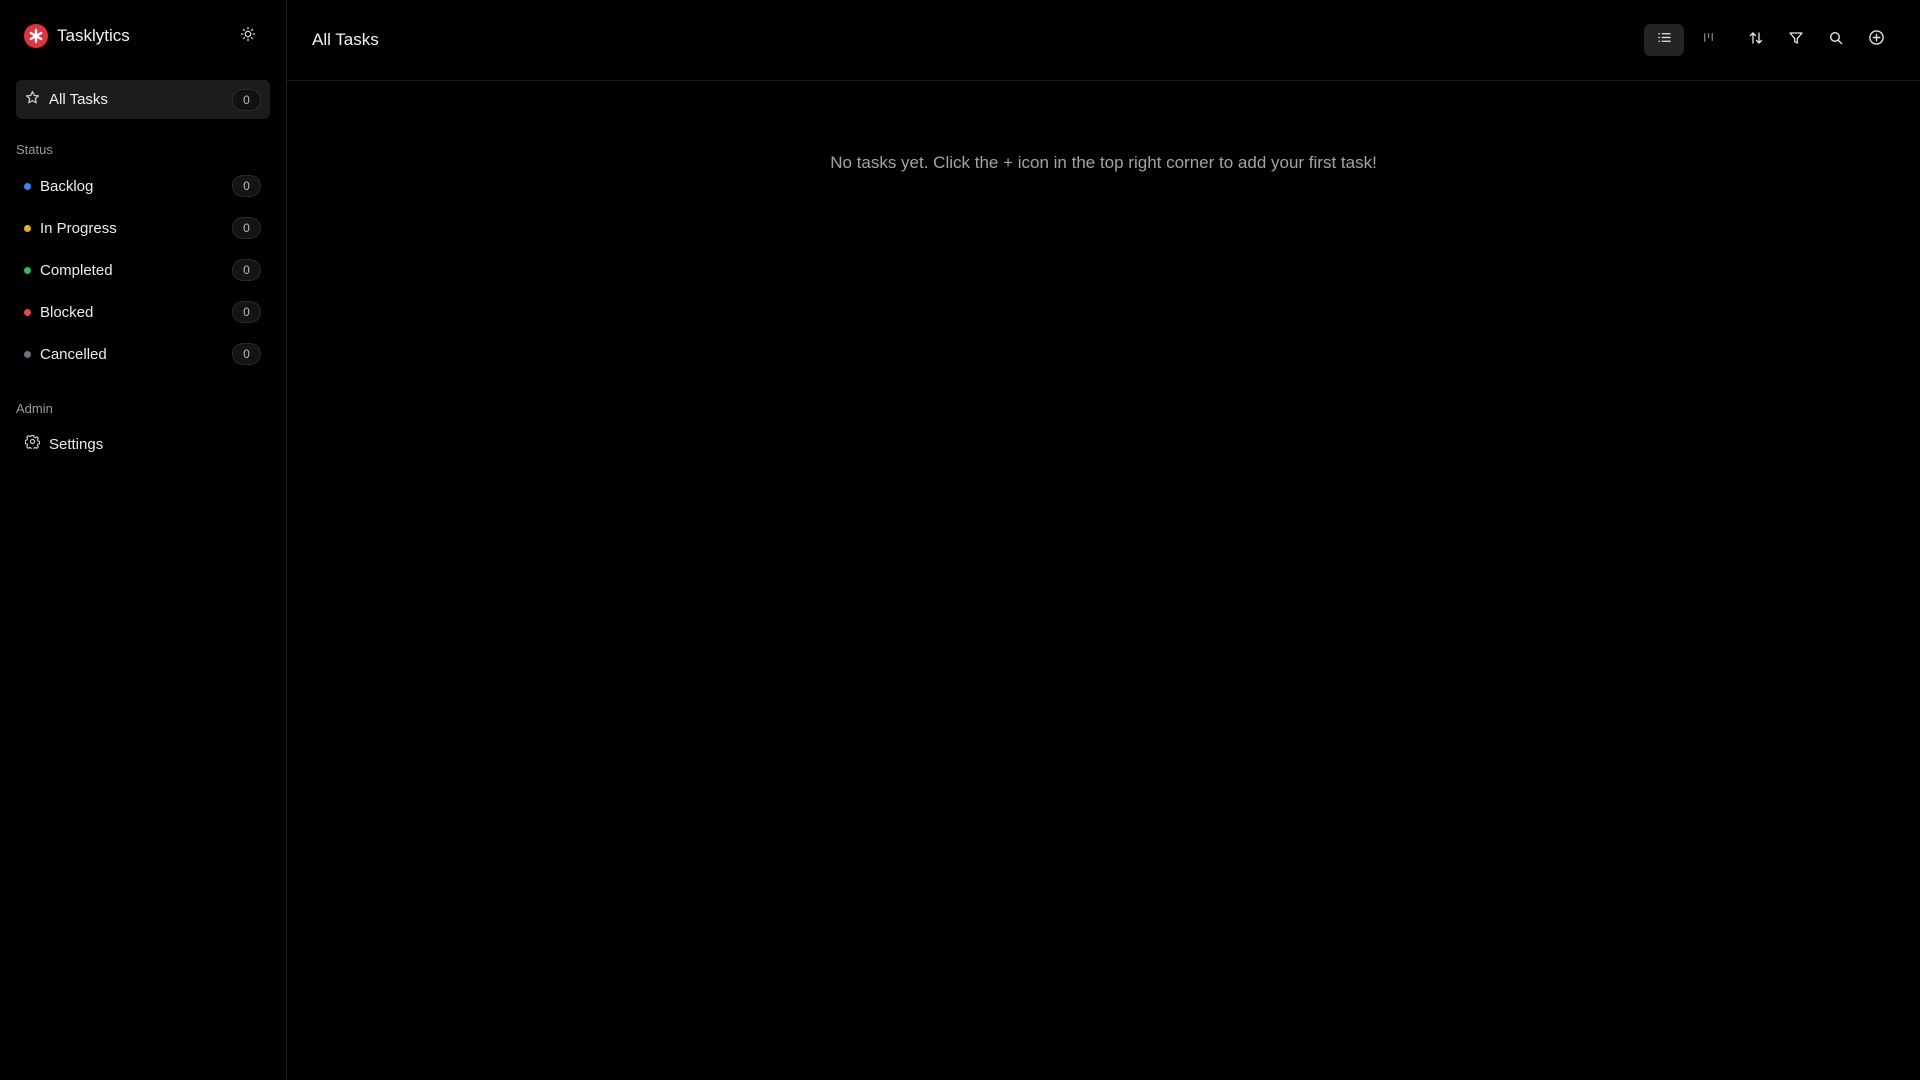 The image size is (1920, 1080). I want to click on sidebar-item-label: All Tasks, so click(78, 99).